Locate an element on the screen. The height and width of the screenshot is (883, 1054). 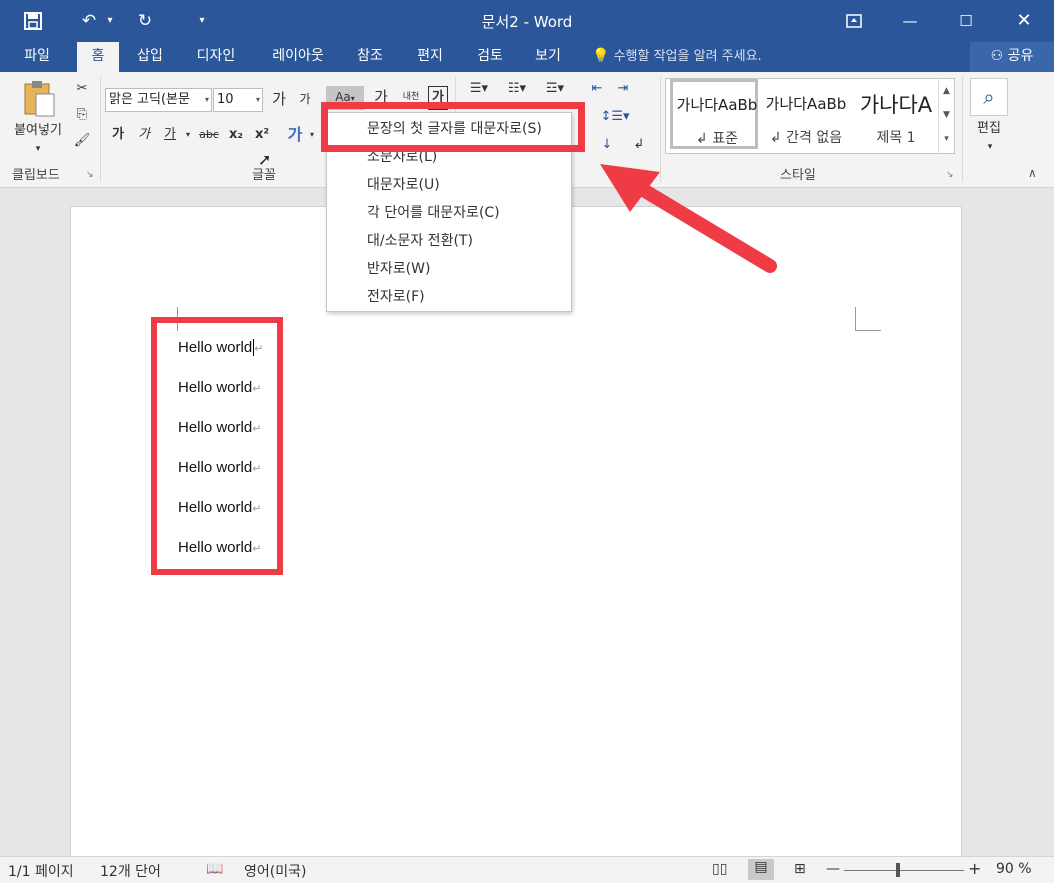
increase-indent-icon: ⇥ is located at coordinates (623, 90).